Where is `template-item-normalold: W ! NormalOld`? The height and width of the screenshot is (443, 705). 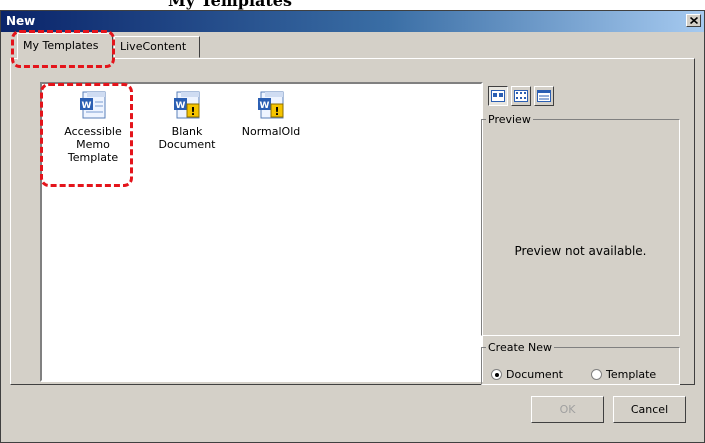 template-item-normalold: W ! NormalOld is located at coordinates (271, 113).